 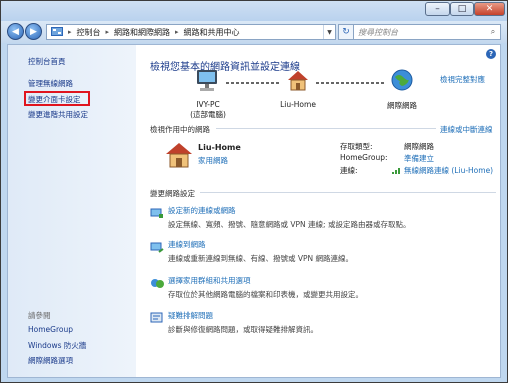 What do you see at coordinates (58, 114) in the screenshot?
I see `sidebar-item-advanced-sharing: 變更進階共用設定` at bounding box center [58, 114].